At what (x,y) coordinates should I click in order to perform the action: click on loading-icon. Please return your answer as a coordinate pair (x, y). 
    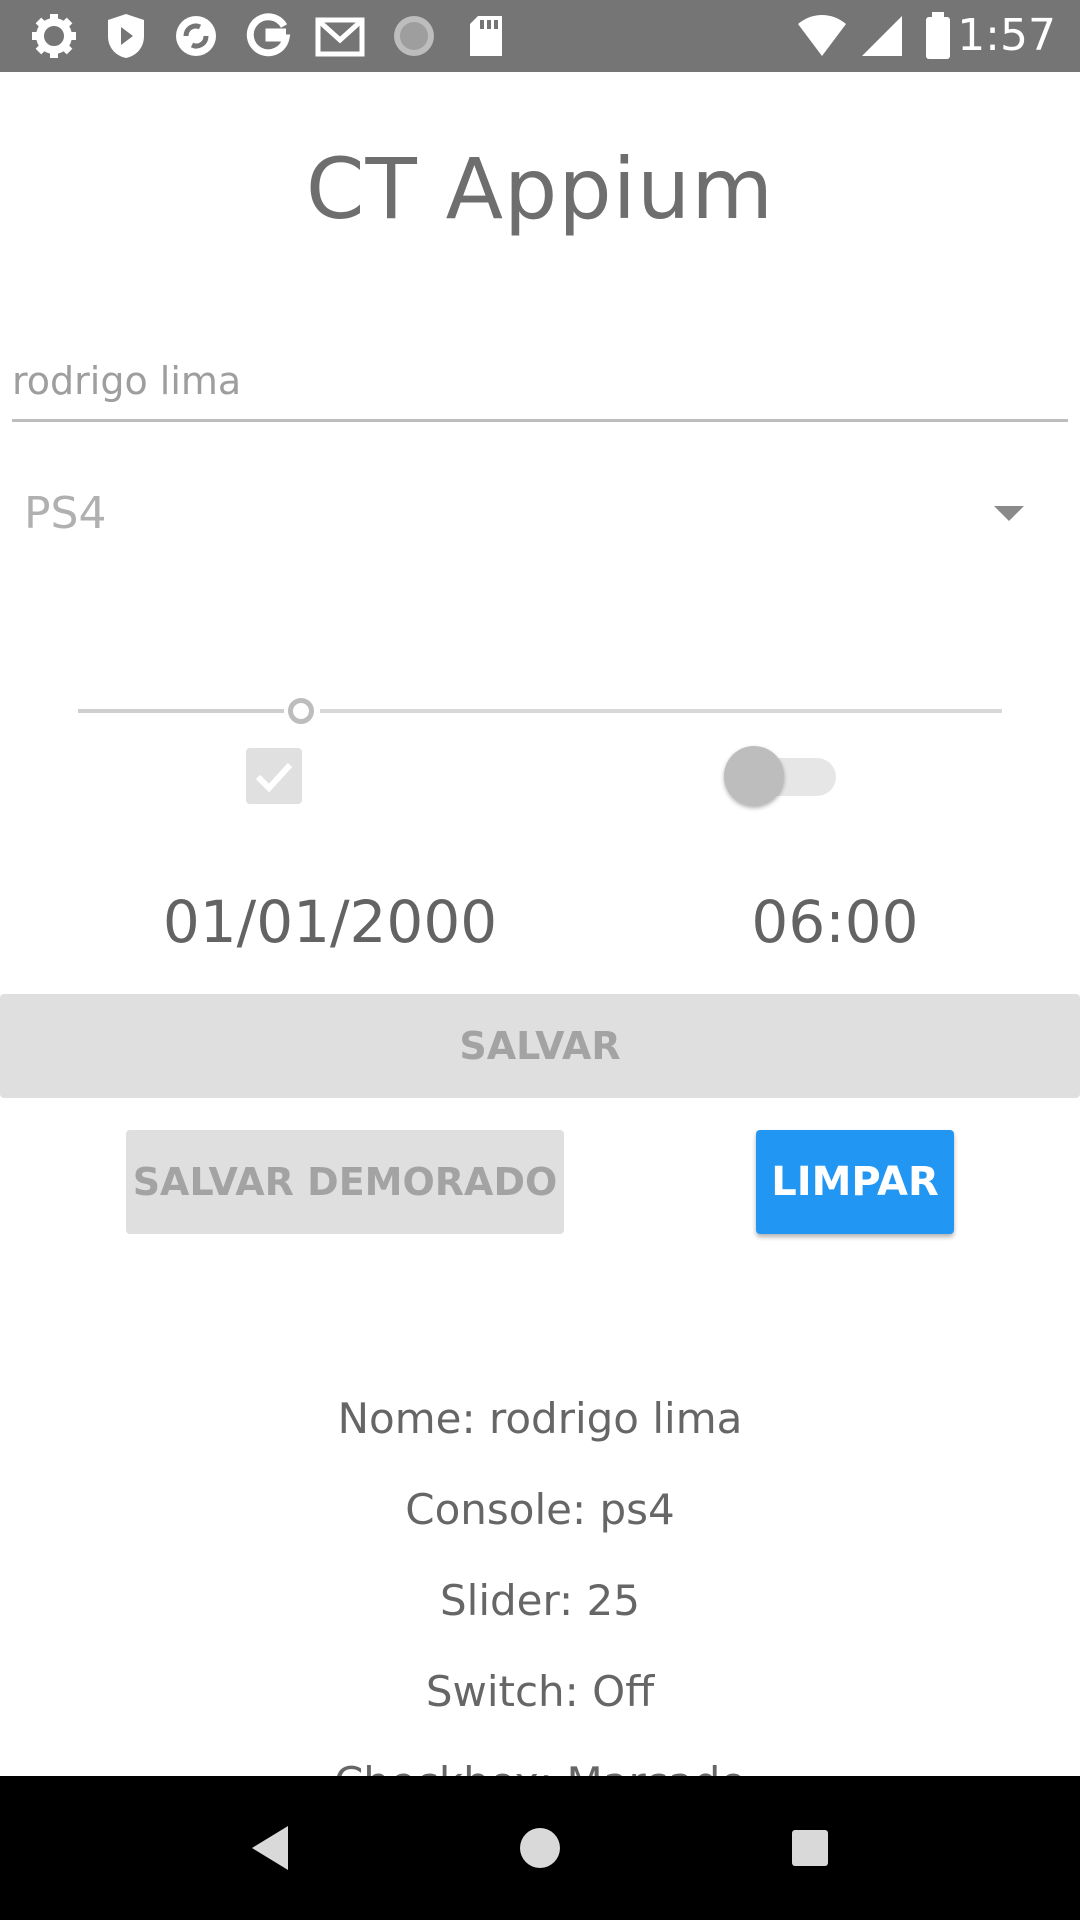
    Looking at the image, I should click on (414, 36).